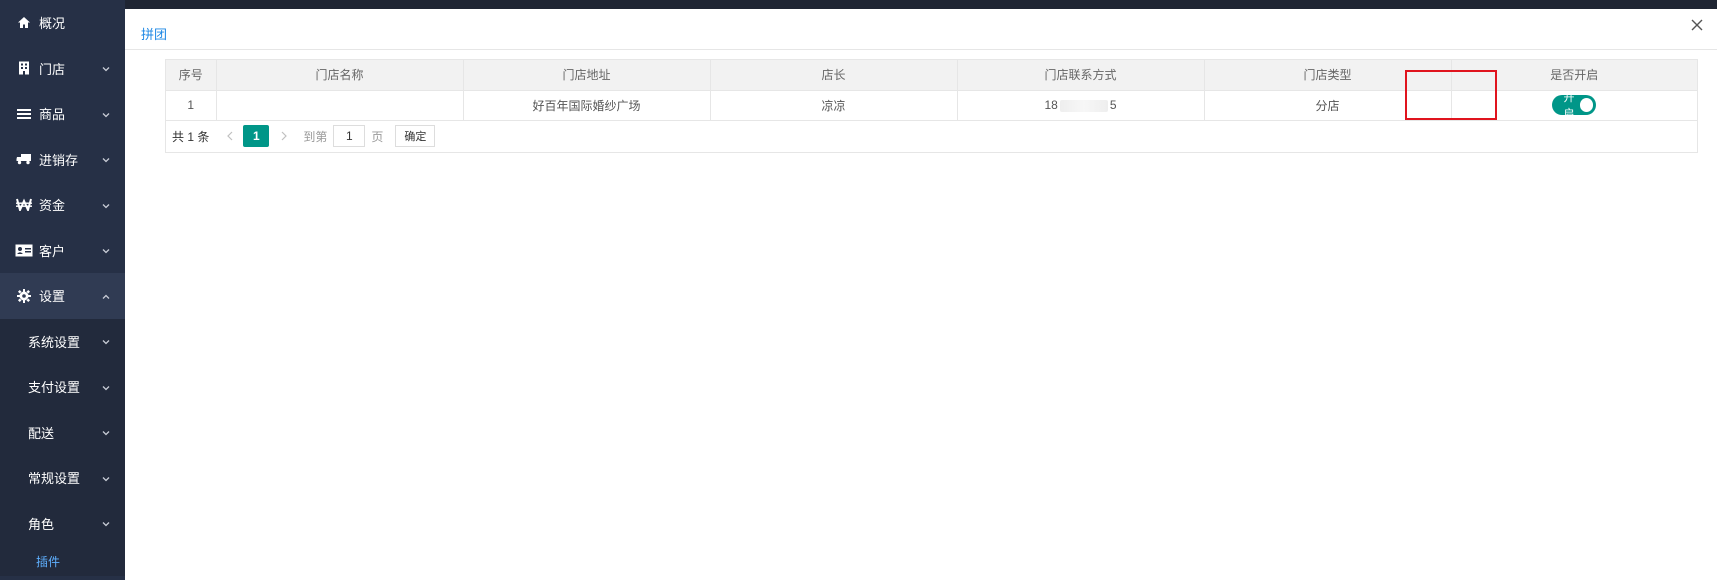 The height and width of the screenshot is (580, 1717). I want to click on column-header: 门店地址, so click(587, 75).